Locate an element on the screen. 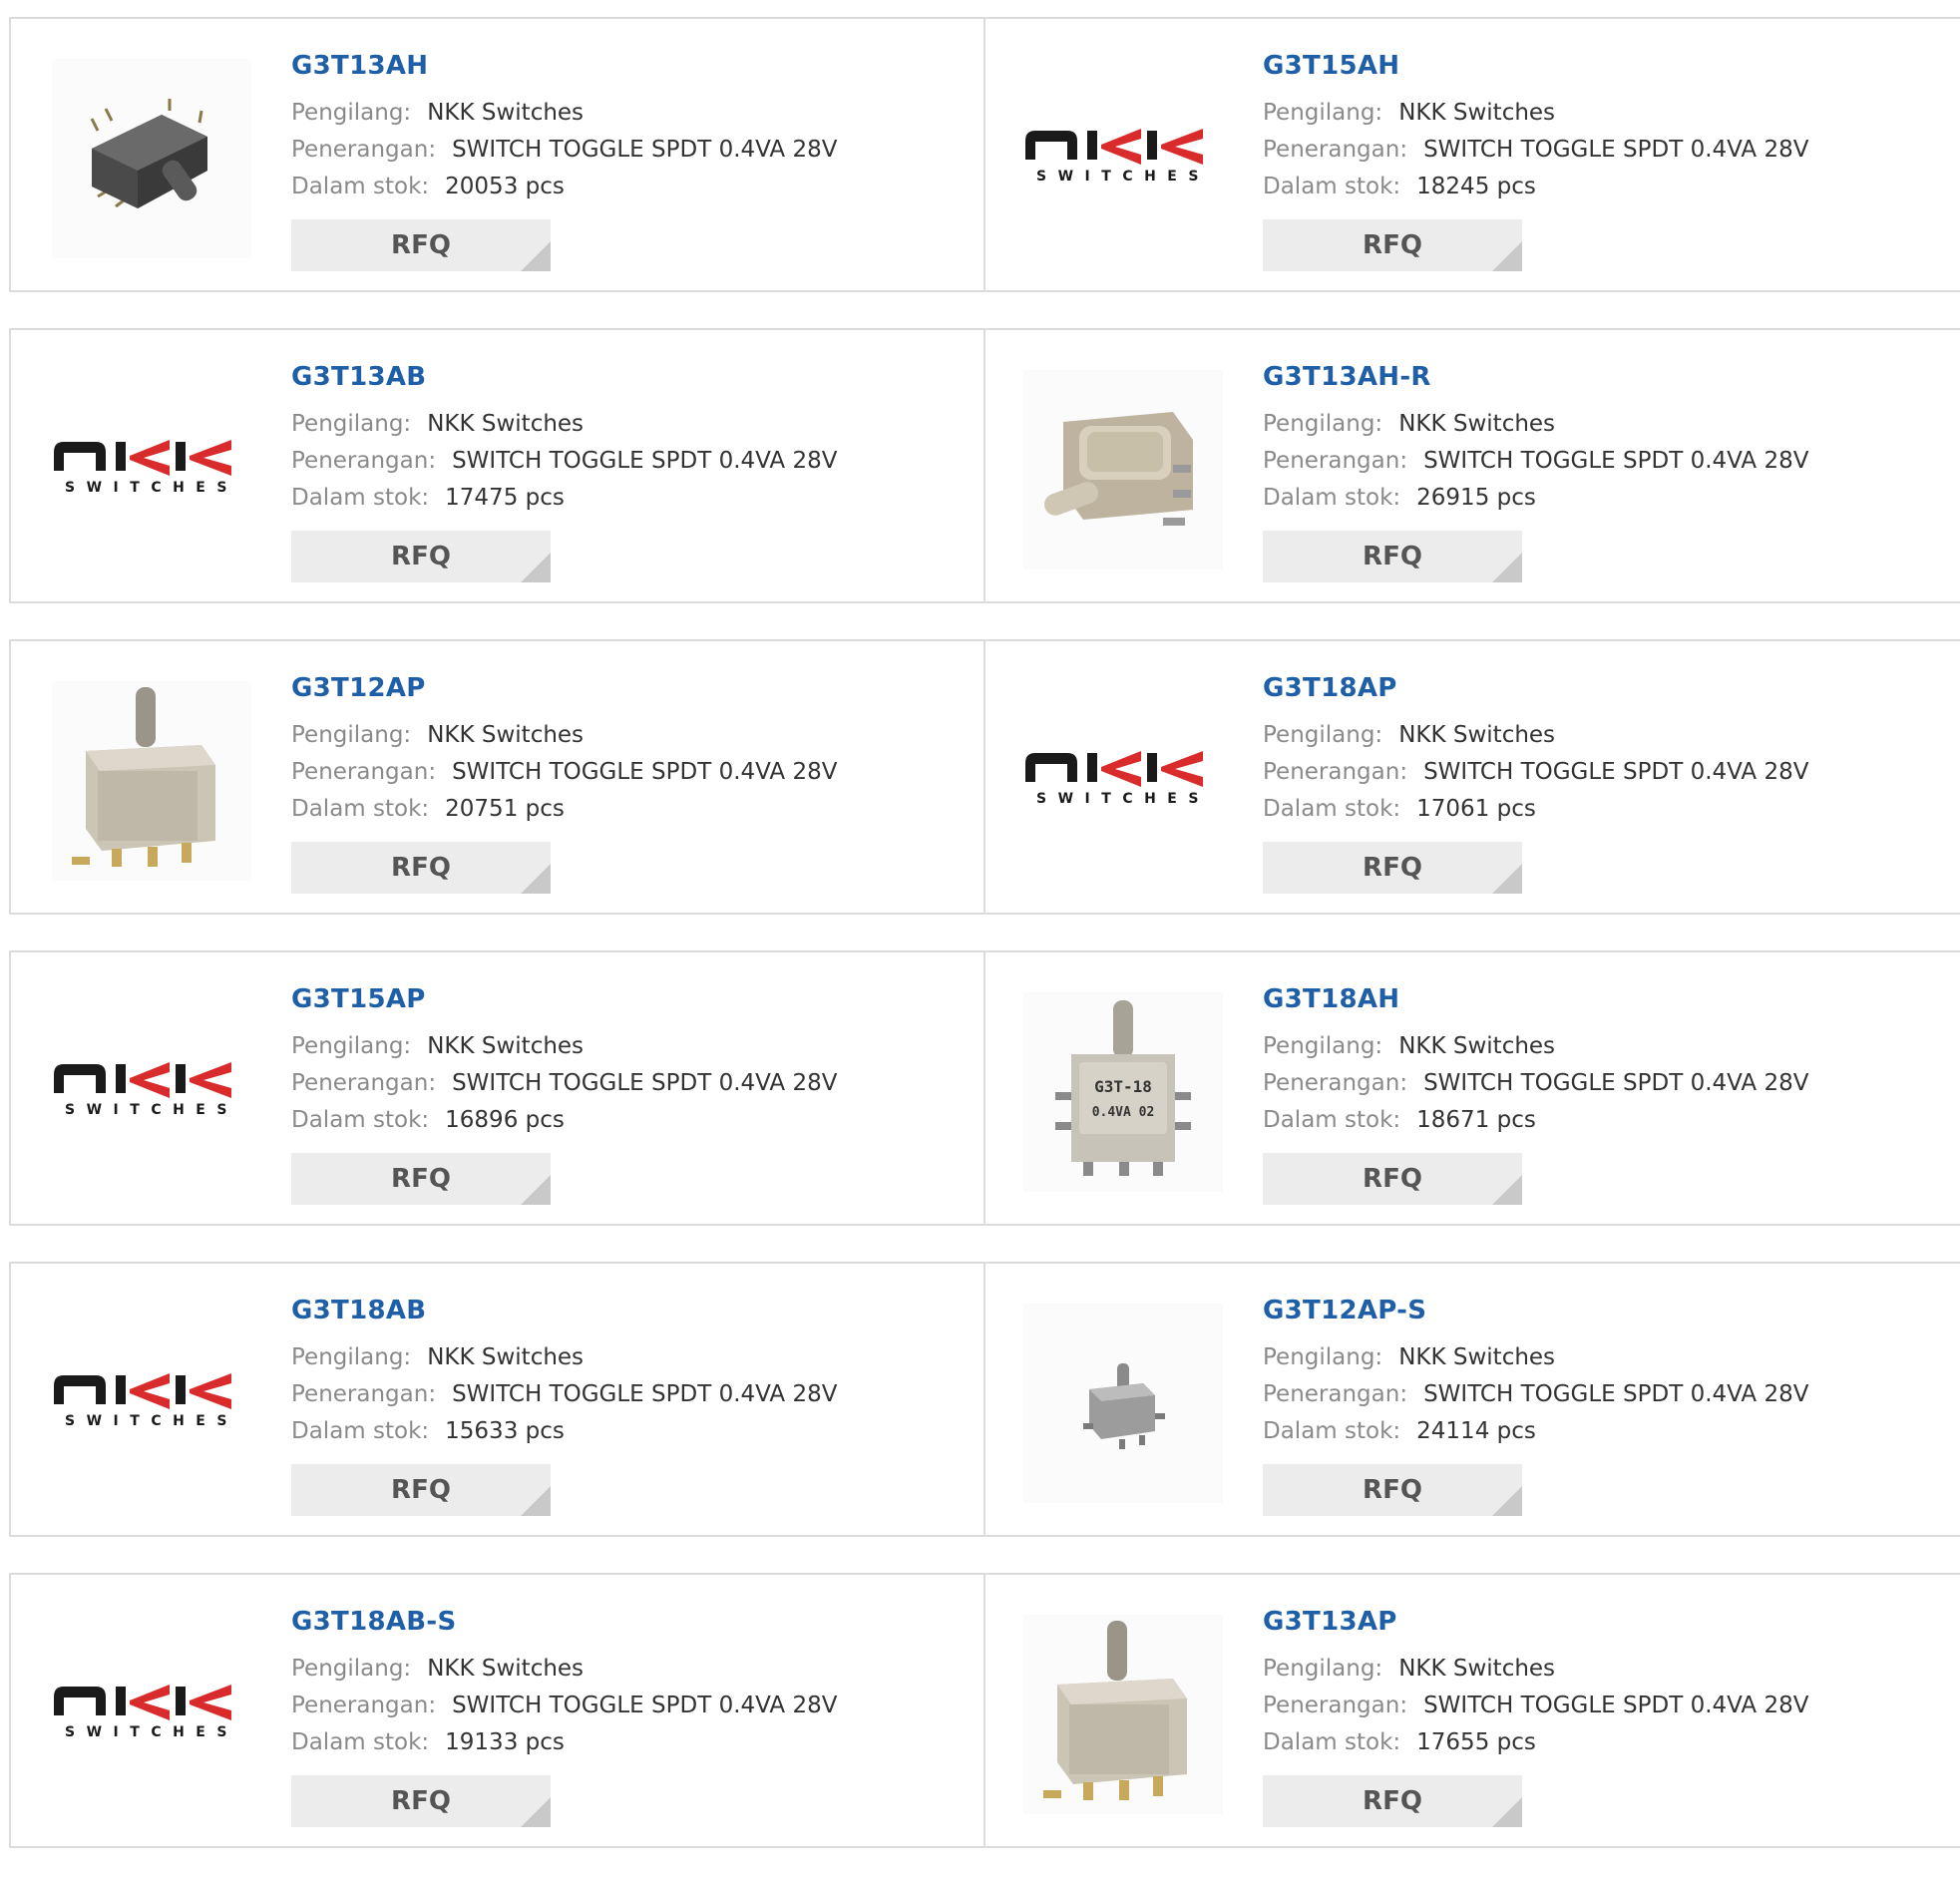 Image resolution: width=1960 pixels, height=1884 pixels. stock-row: Dalam stok: 24114 pcs is located at coordinates (1592, 1431).